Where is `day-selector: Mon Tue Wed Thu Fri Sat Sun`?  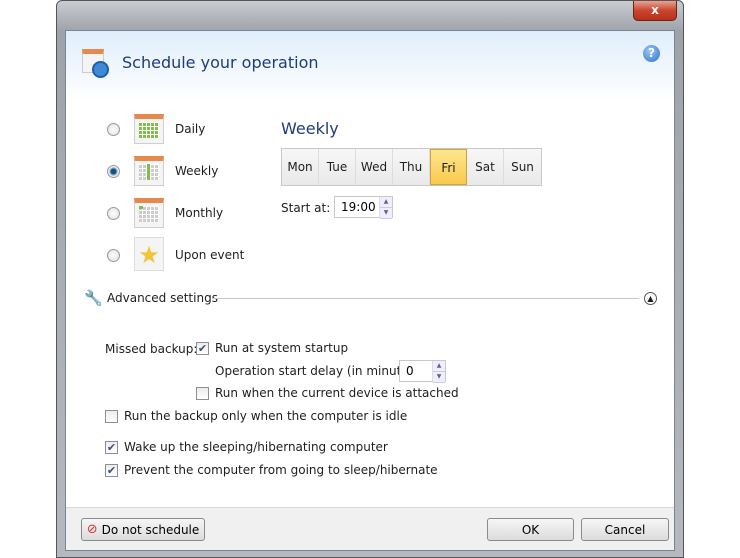
day-selector: Mon Tue Wed Thu Fri Sat Sun is located at coordinates (411, 167).